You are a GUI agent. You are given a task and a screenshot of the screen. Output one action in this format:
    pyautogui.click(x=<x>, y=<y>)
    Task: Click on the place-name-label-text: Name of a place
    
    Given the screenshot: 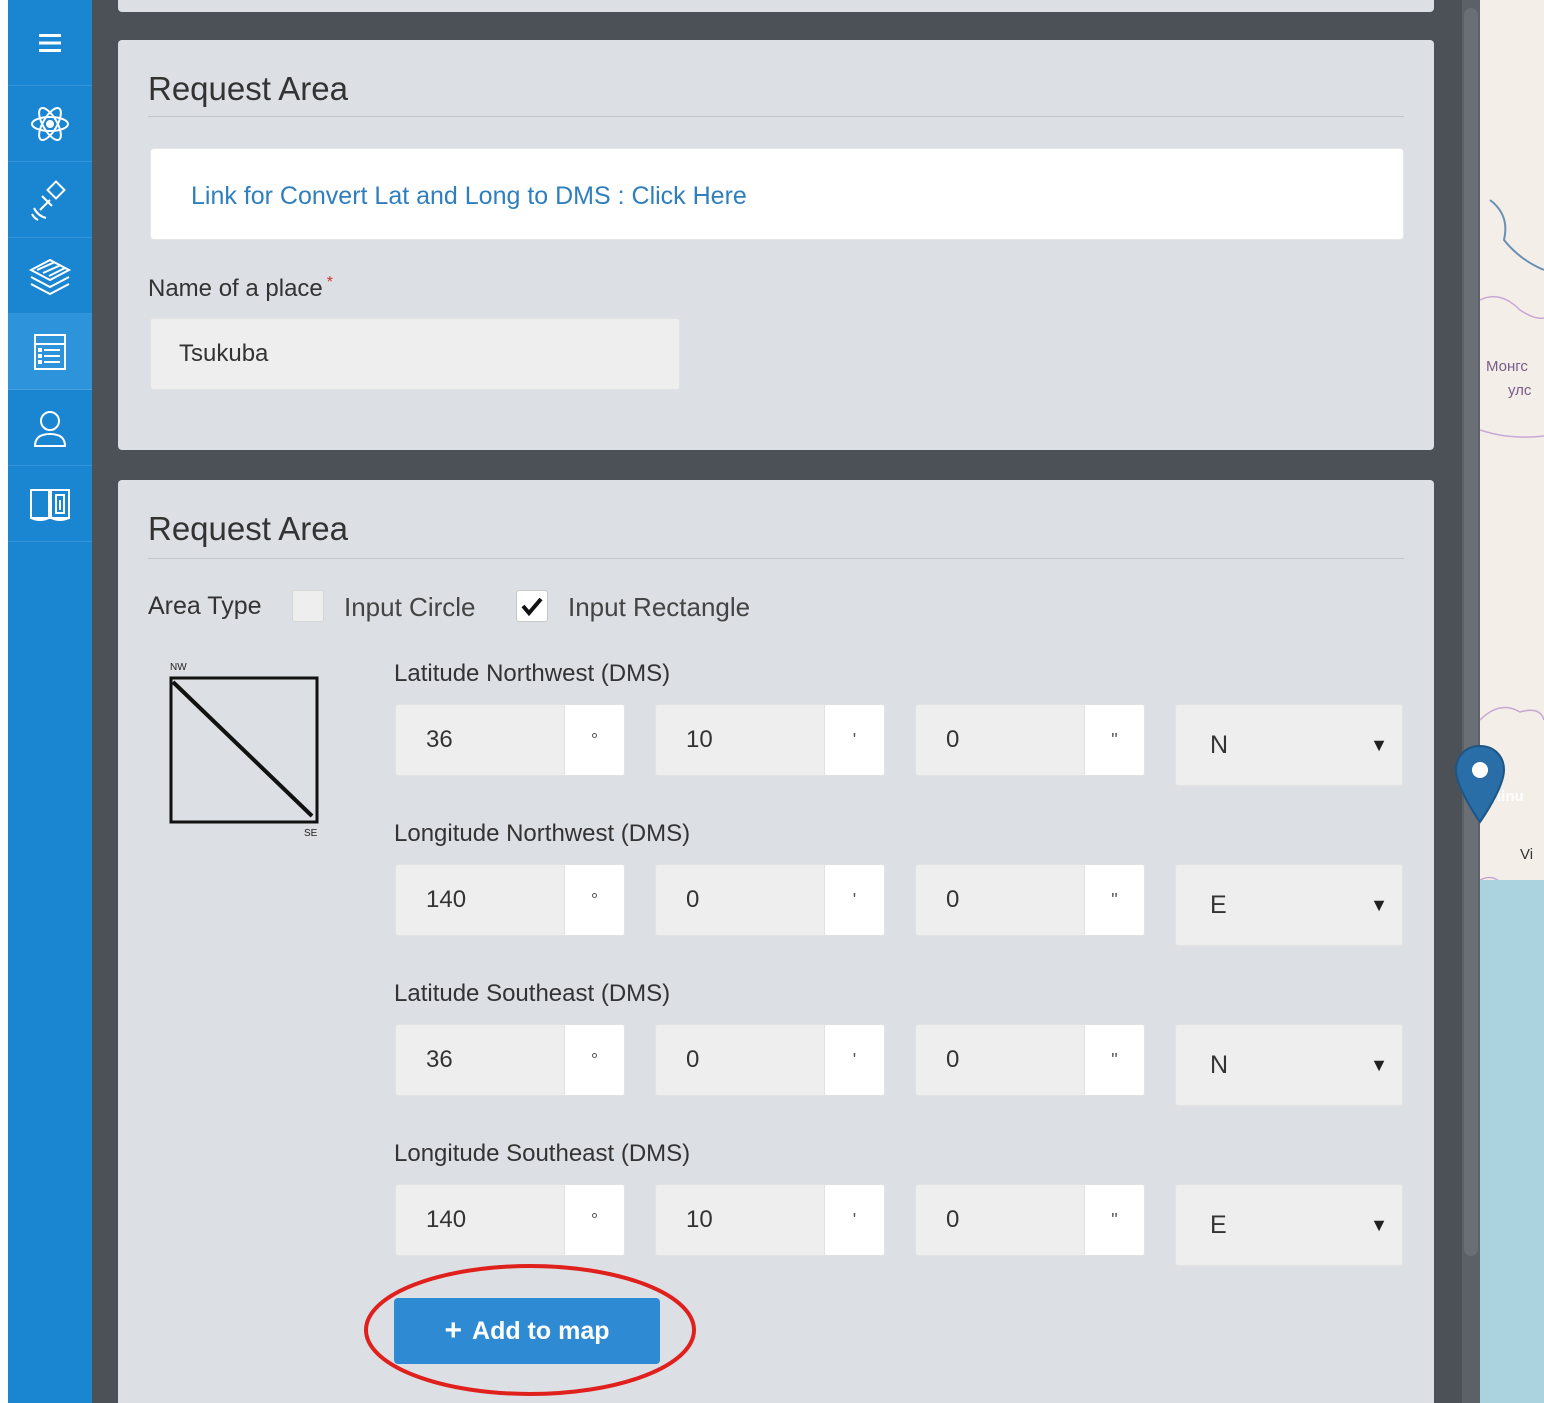 What is the action you would take?
    pyautogui.click(x=235, y=288)
    